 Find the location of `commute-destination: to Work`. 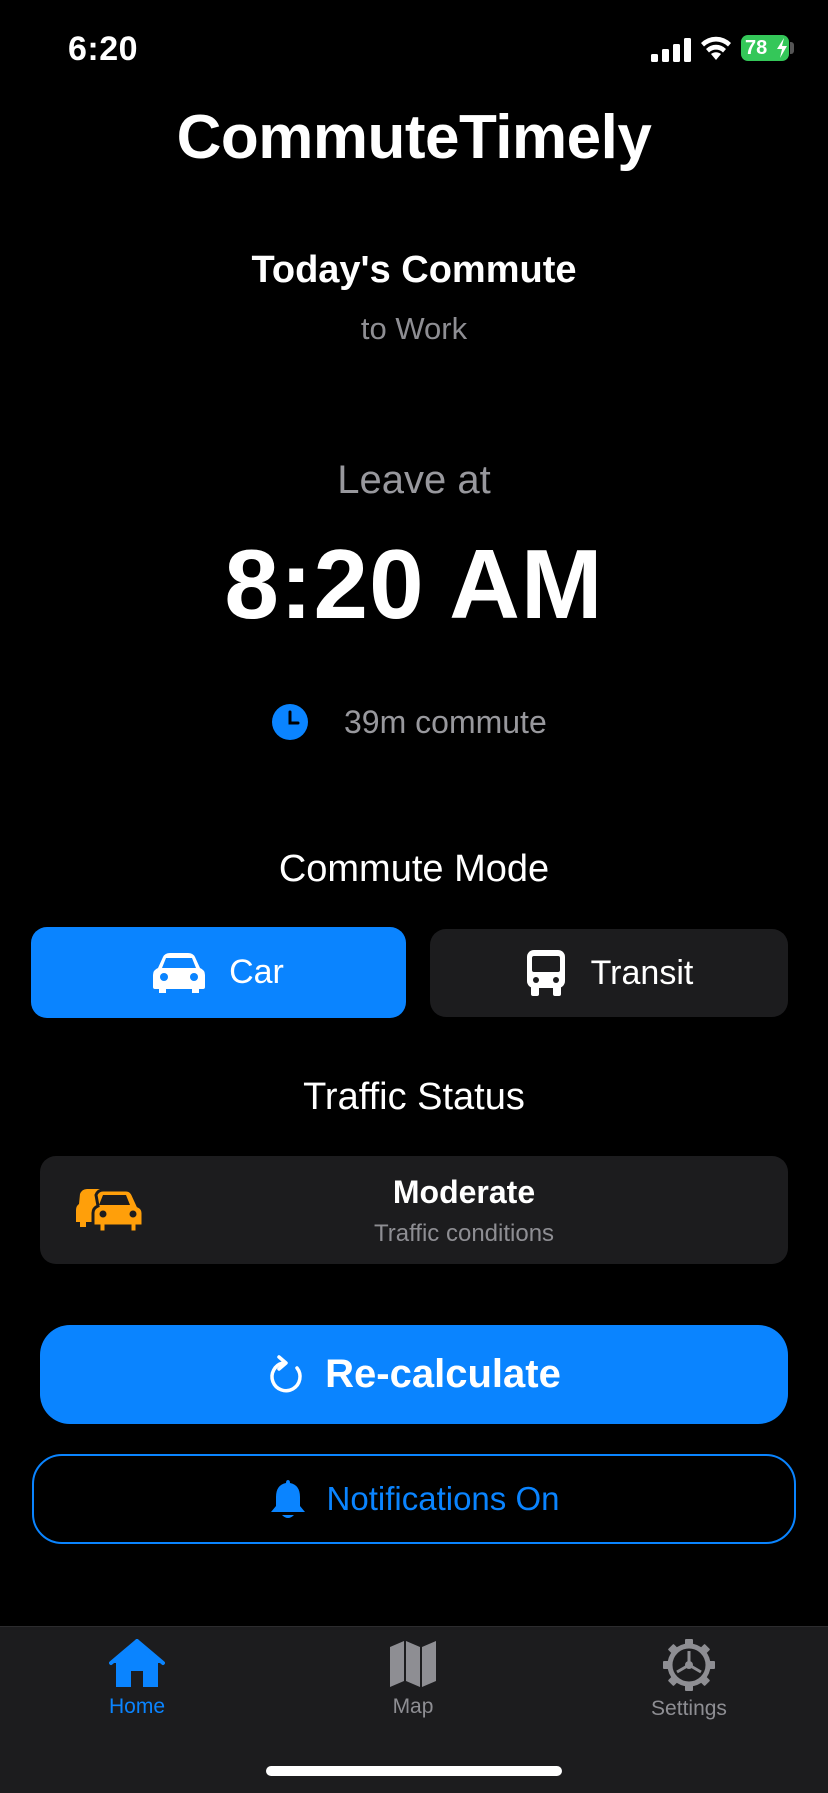

commute-destination: to Work is located at coordinates (414, 328).